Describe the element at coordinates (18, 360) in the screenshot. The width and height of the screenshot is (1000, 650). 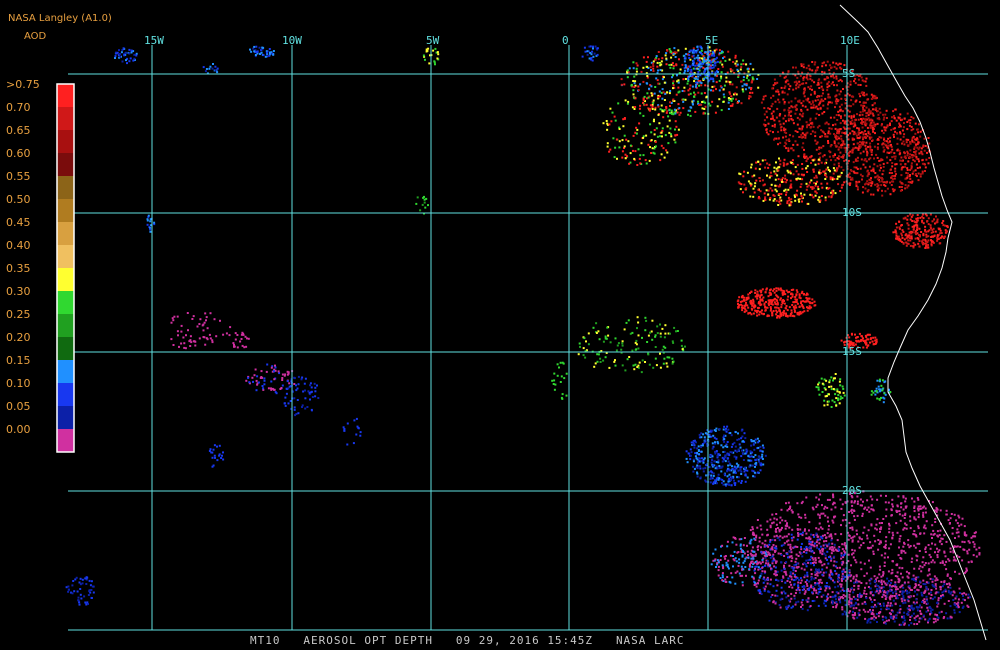
I see `legend-label: 0.15` at that location.